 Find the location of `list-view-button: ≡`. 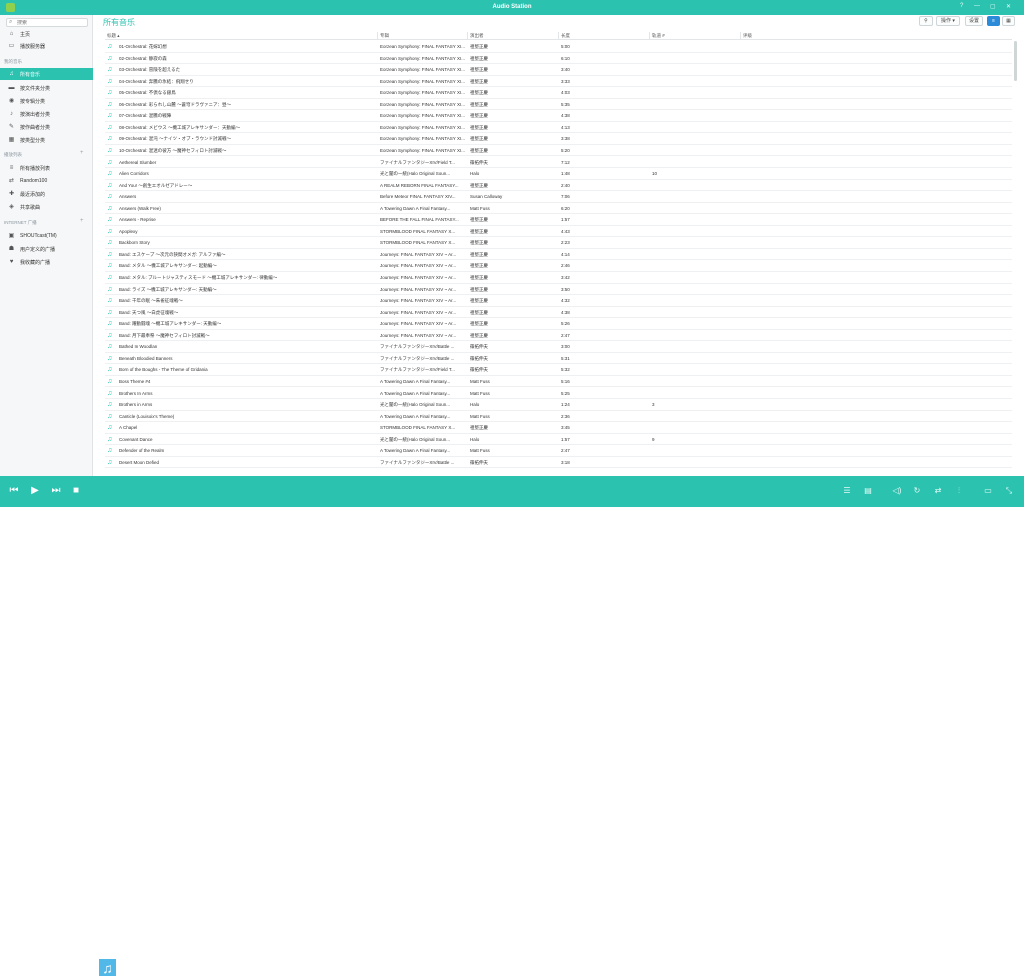

list-view-button: ≡ is located at coordinates (993, 21).